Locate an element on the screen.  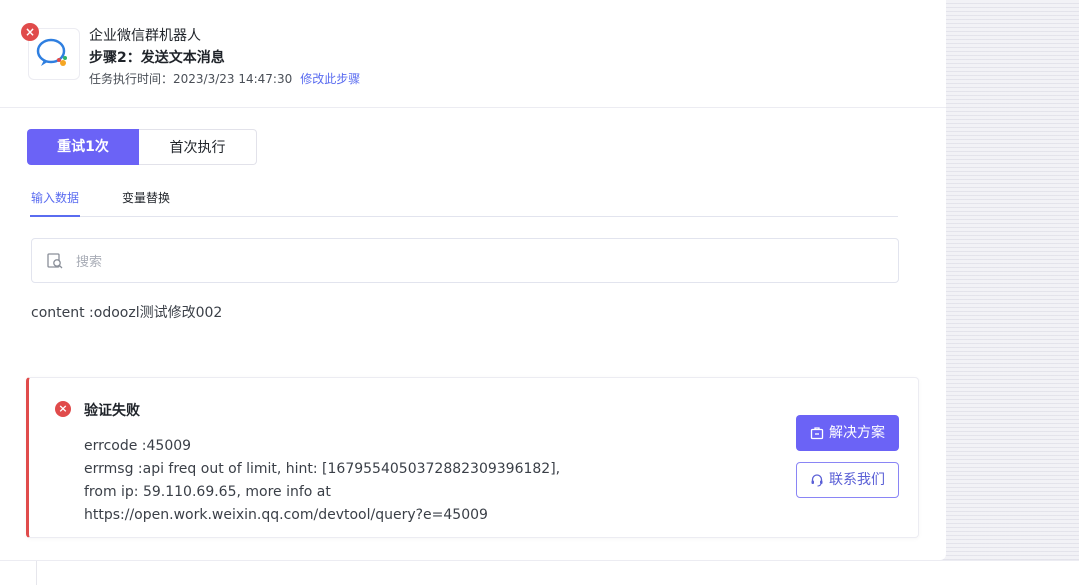
step-error-badge: × is located at coordinates (30, 32).